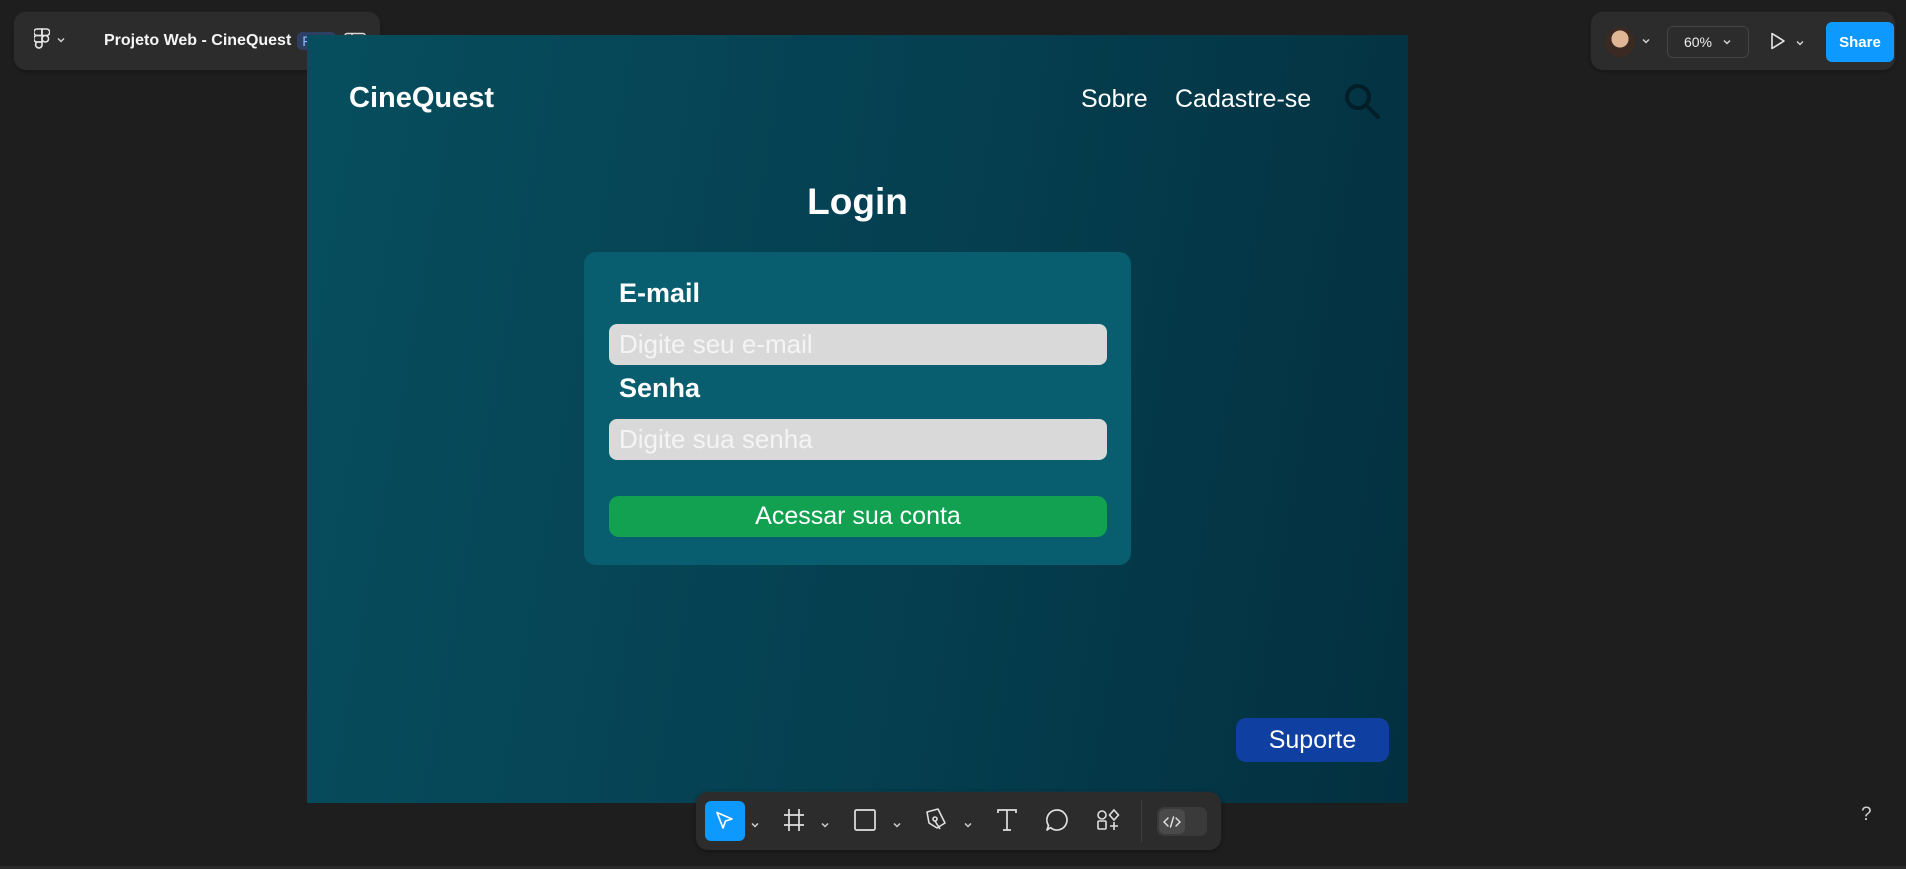 The image size is (1906, 869). I want to click on login-card: E-mail Senha Acessar sua conta, so click(857, 408).